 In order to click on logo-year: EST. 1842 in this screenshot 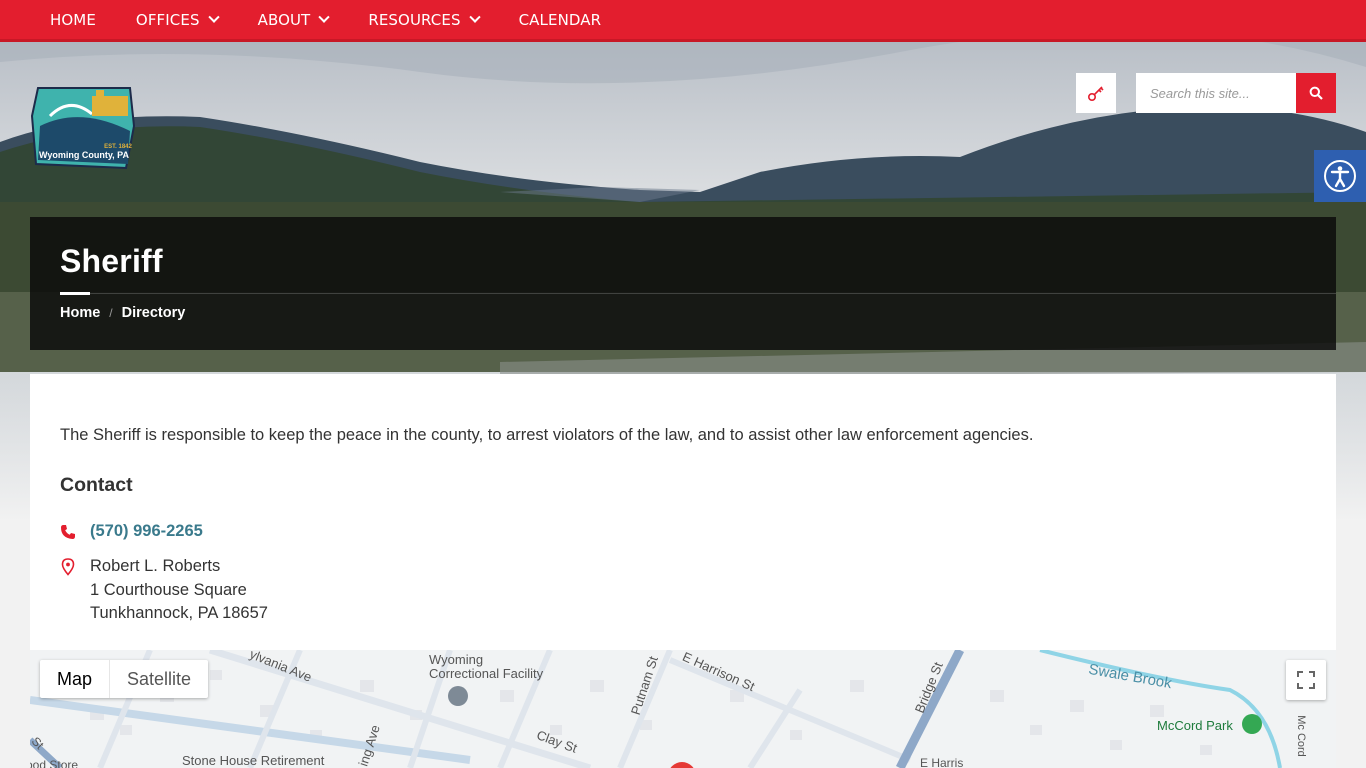, I will do `click(118, 147)`.